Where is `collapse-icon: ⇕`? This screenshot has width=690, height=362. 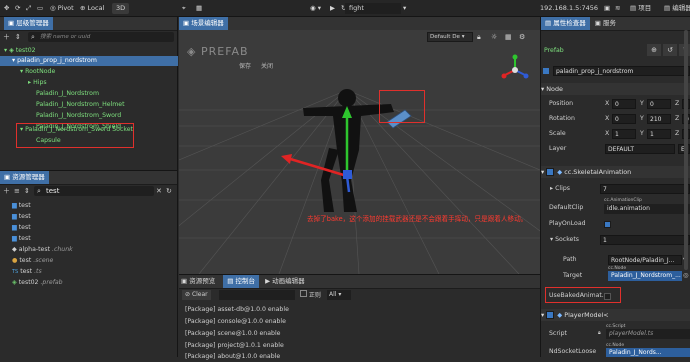 collapse-icon: ⇕ is located at coordinates (20, 37).